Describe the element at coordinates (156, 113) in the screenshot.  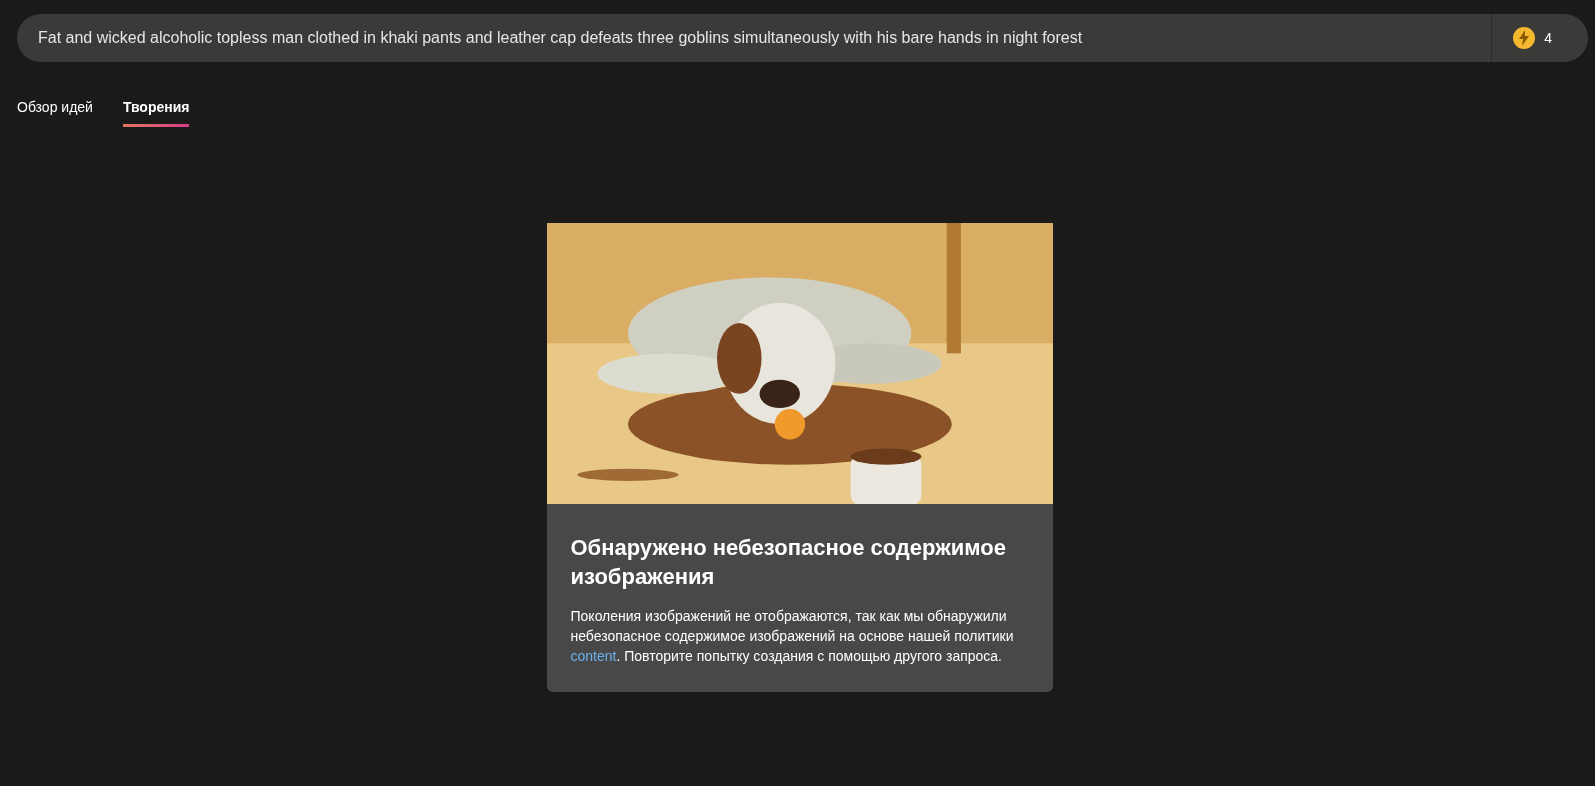
I see `tab: Творения` at that location.